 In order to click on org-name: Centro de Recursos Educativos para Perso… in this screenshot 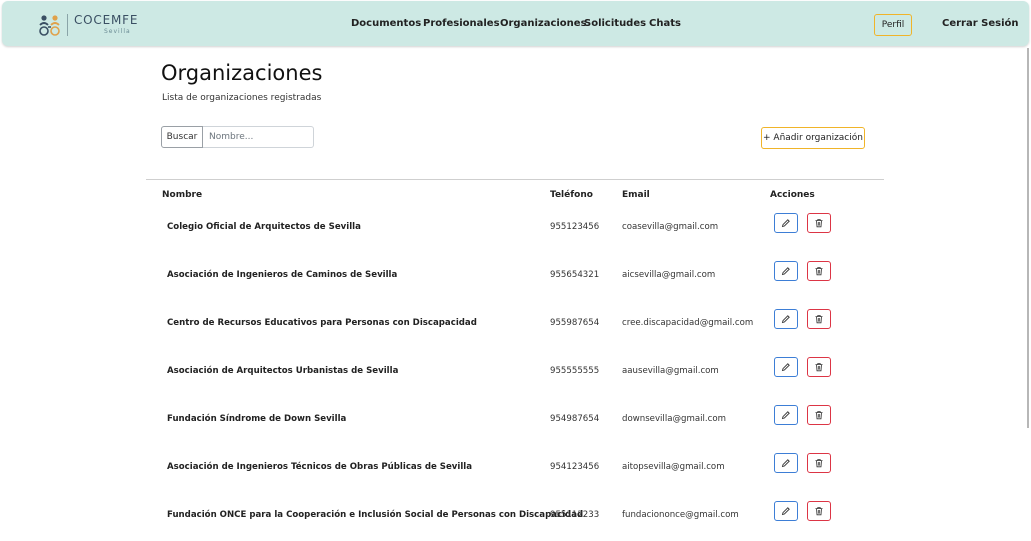, I will do `click(322, 323)`.